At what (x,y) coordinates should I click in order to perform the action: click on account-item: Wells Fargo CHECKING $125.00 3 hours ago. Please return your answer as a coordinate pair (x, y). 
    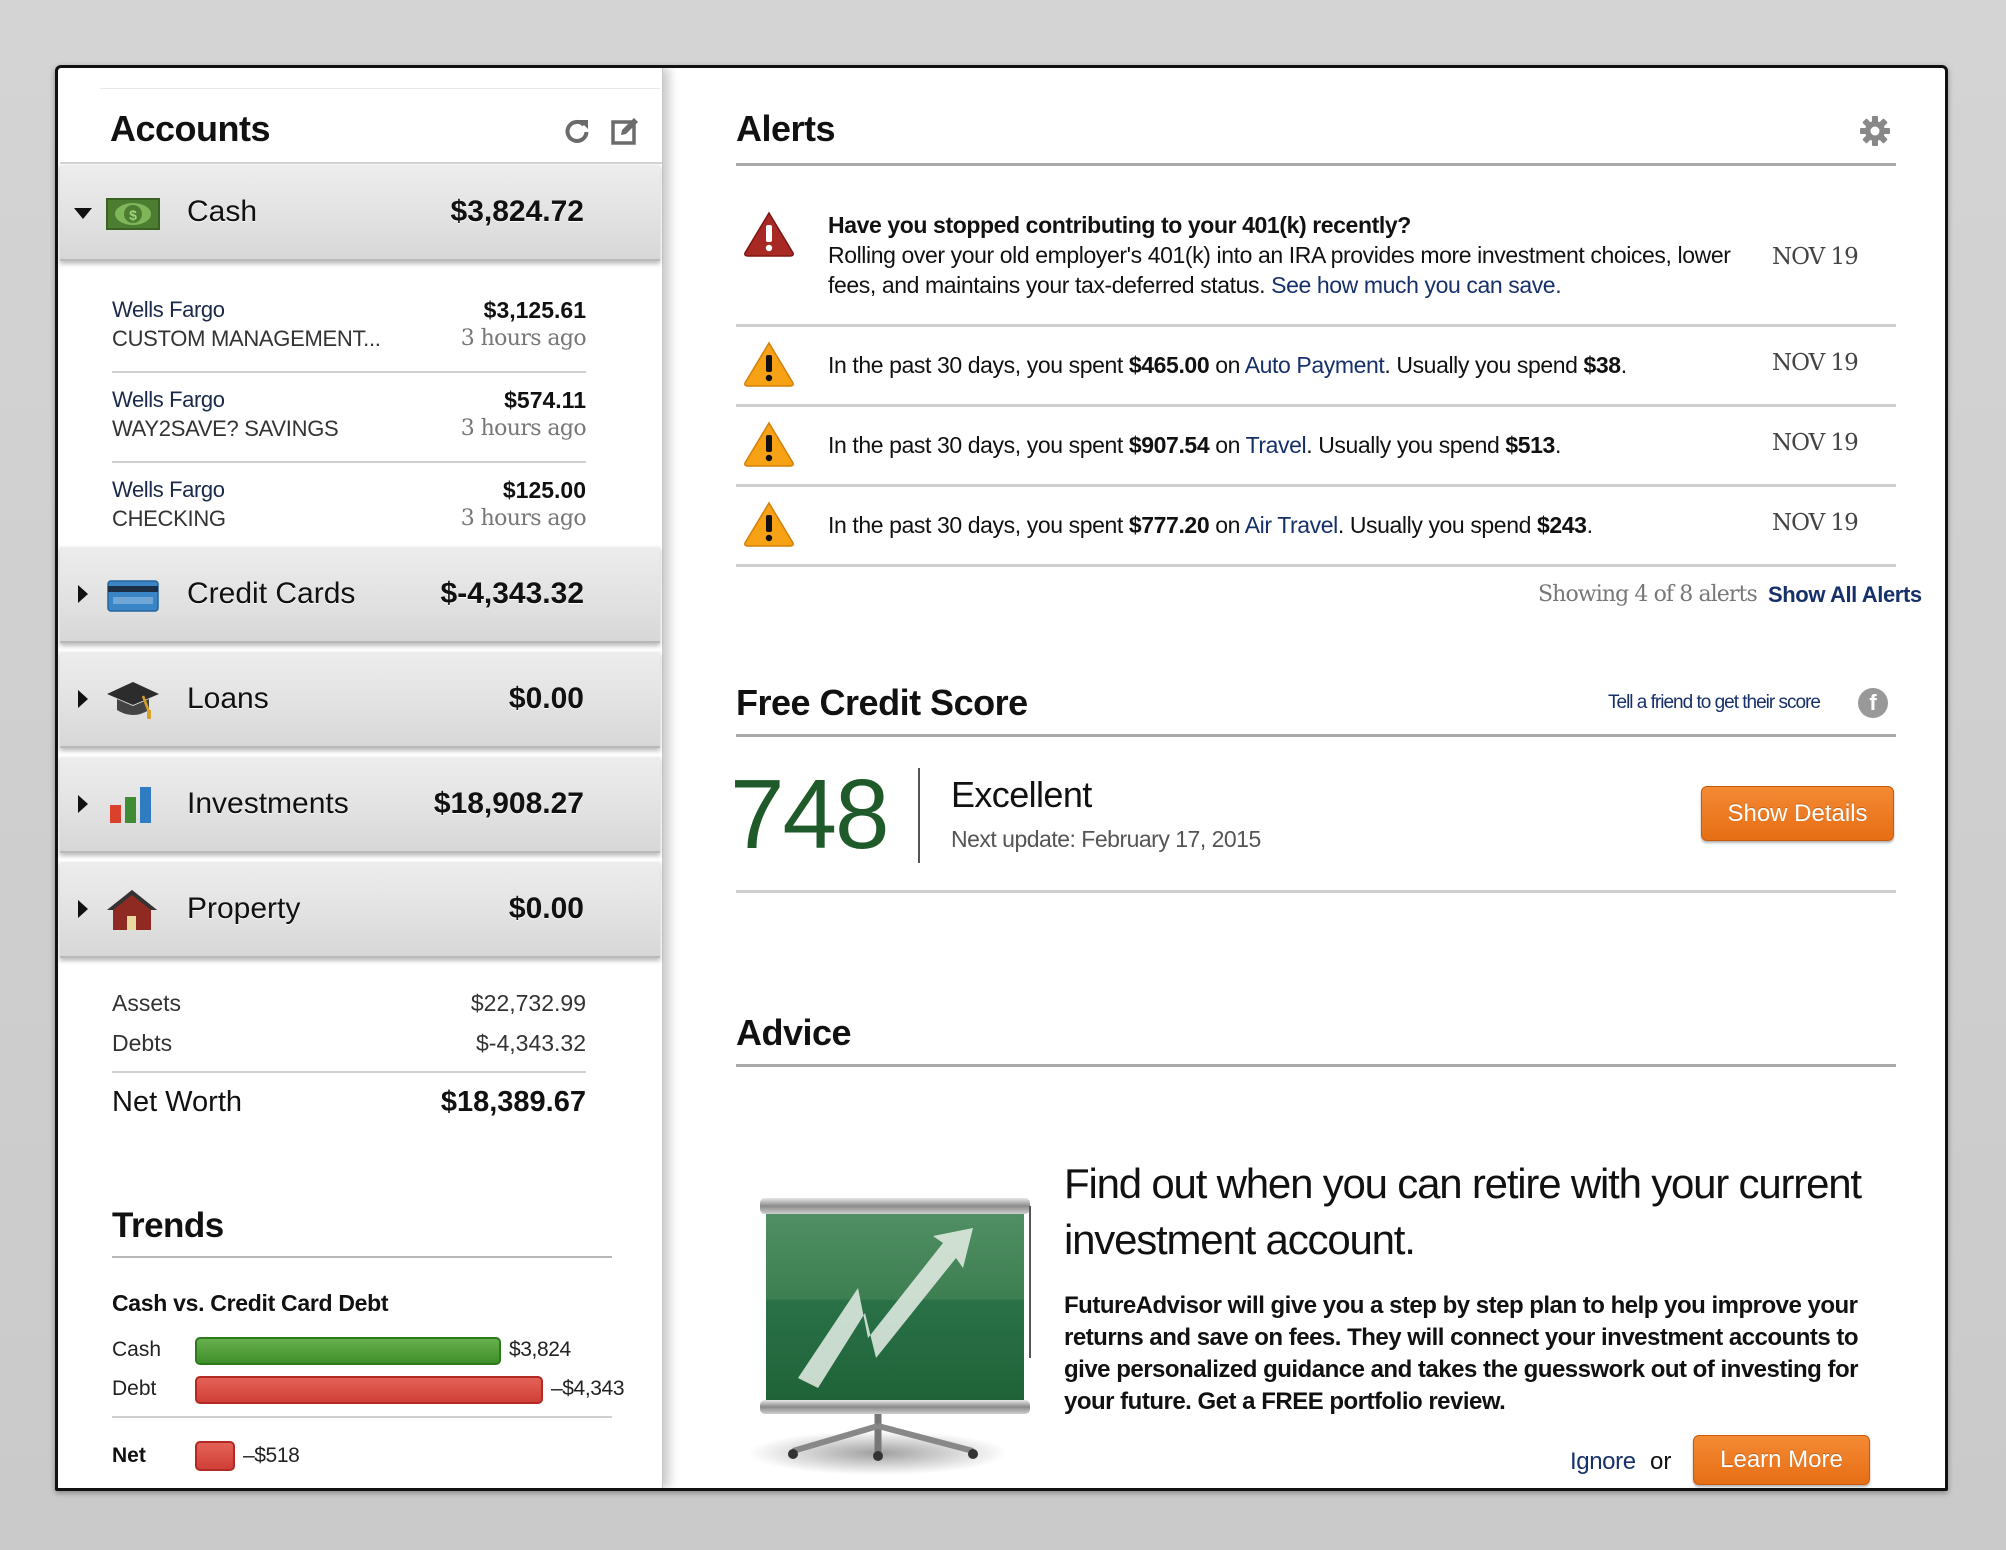
    Looking at the image, I should click on (349, 508).